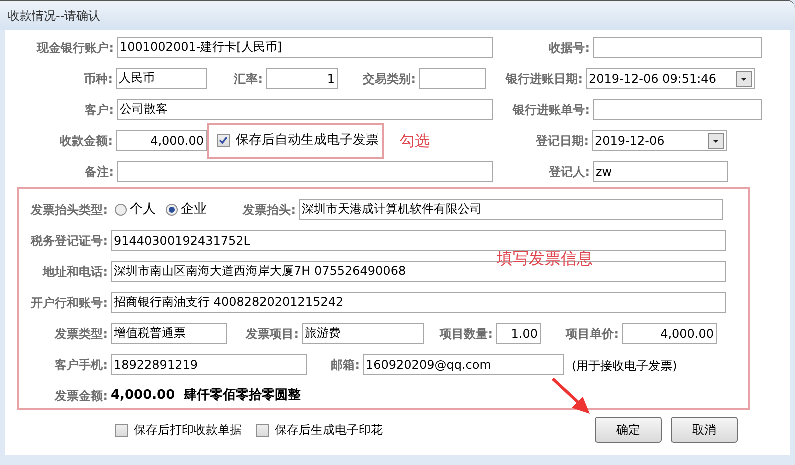 The width and height of the screenshot is (795, 465). Describe the element at coordinates (544, 79) in the screenshot. I see `field-label: 银行进账日期:` at that location.